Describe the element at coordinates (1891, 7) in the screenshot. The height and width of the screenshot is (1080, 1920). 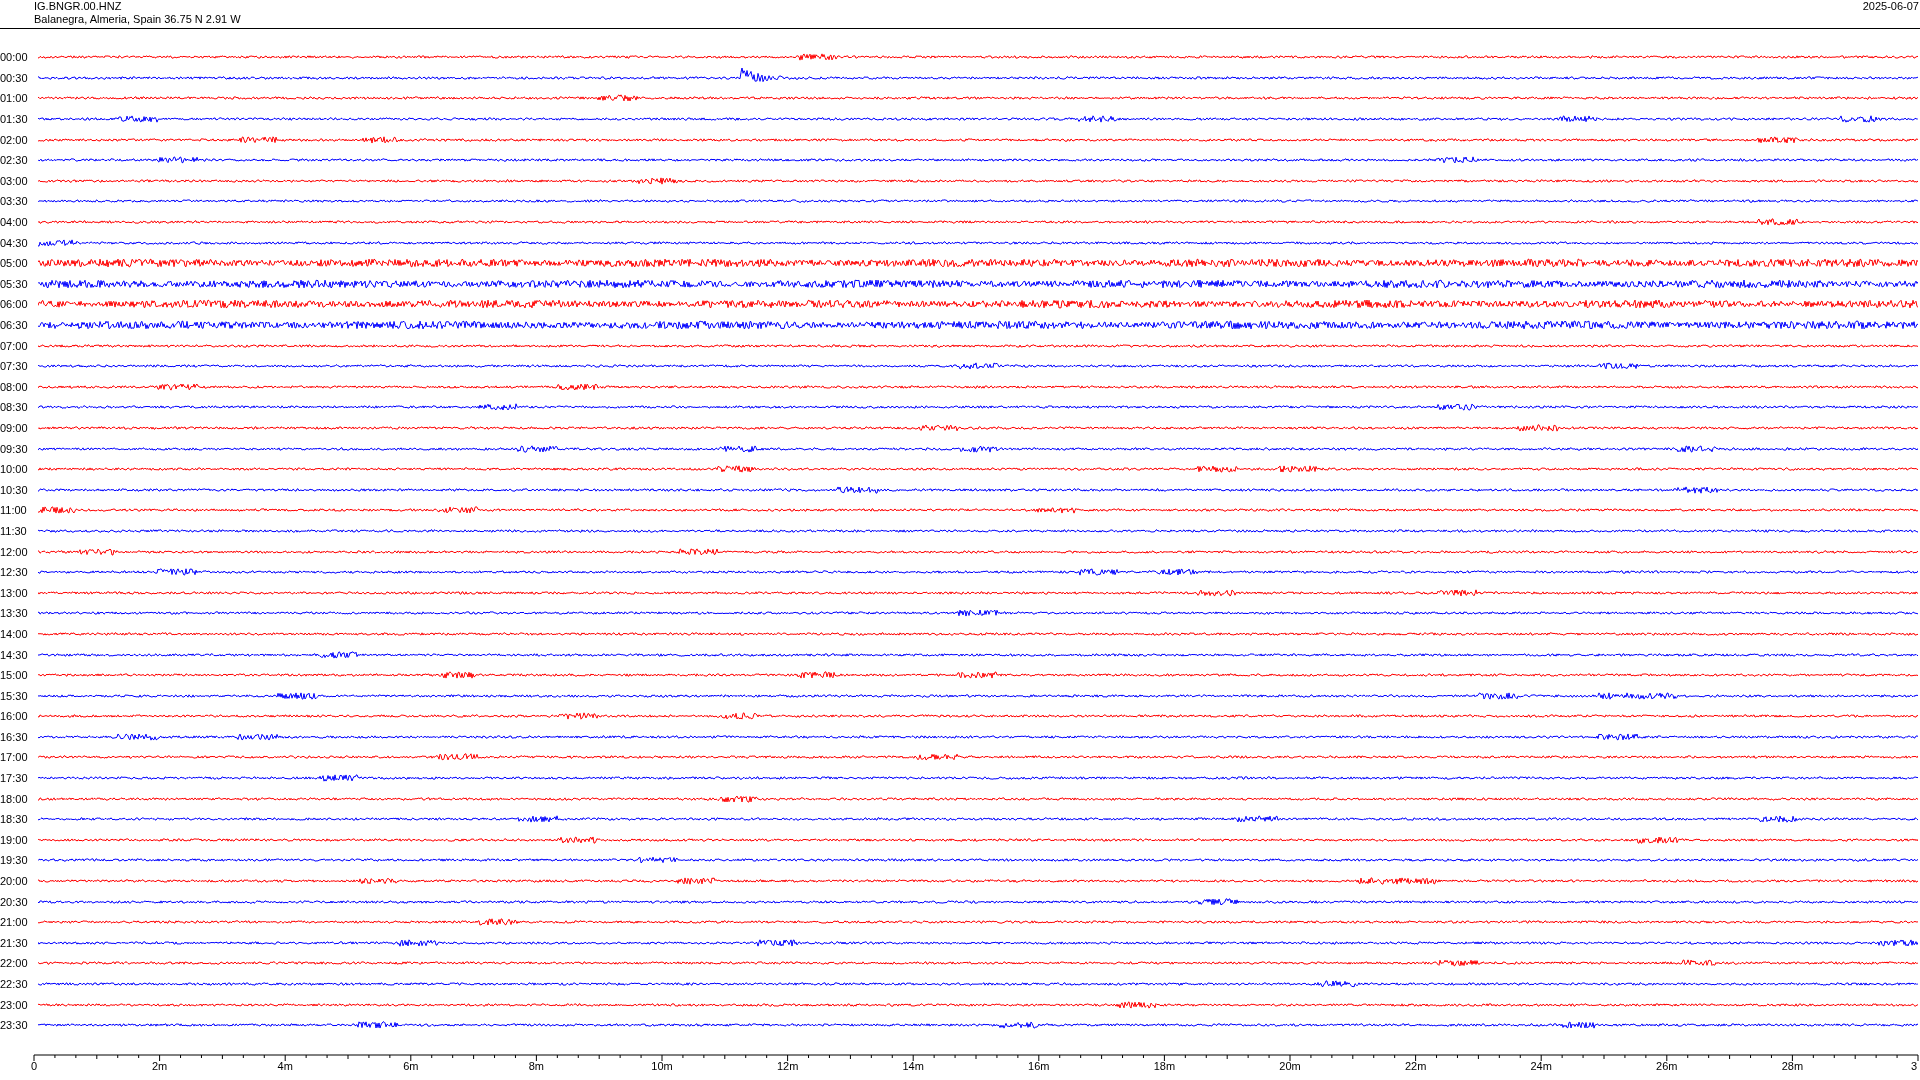
I see `plot-date: 2025-06-07` at that location.